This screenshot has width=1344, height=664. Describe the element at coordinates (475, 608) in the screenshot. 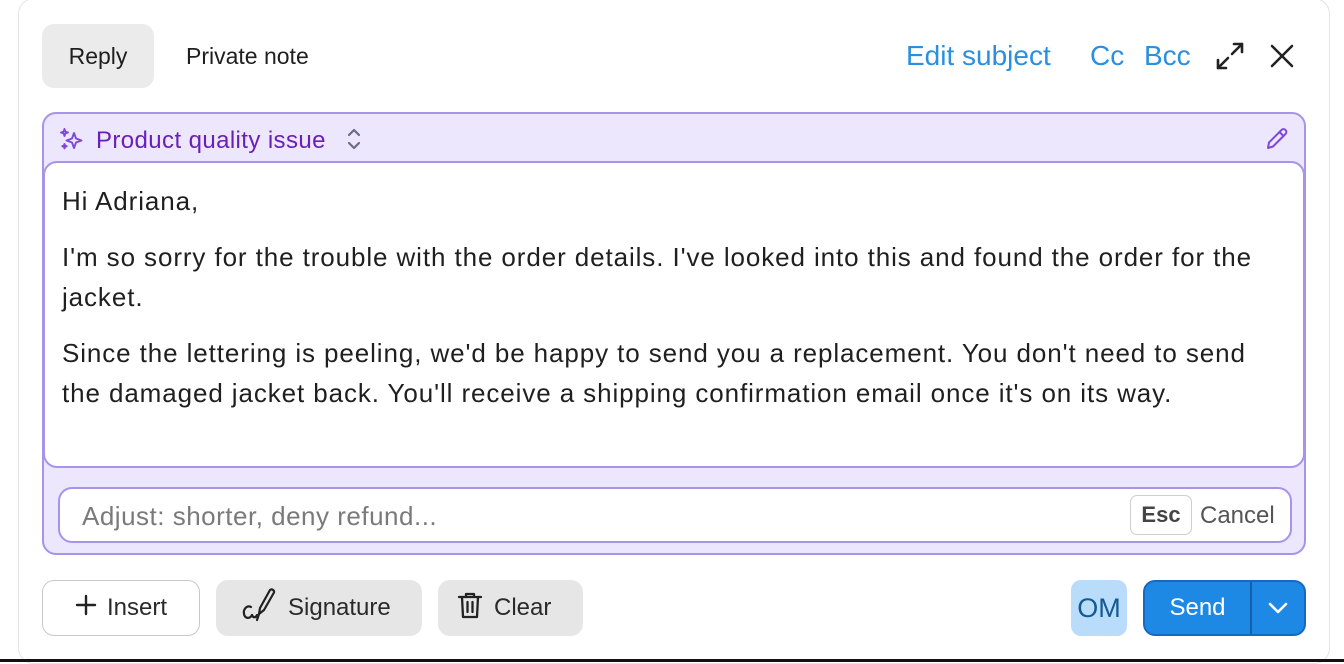

I see `trash-icon` at that location.